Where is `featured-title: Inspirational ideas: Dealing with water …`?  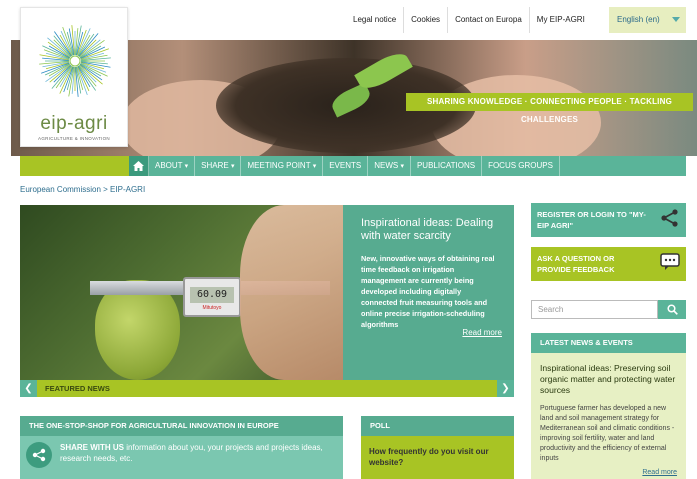 featured-title: Inspirational ideas: Dealing with water … is located at coordinates (428, 230).